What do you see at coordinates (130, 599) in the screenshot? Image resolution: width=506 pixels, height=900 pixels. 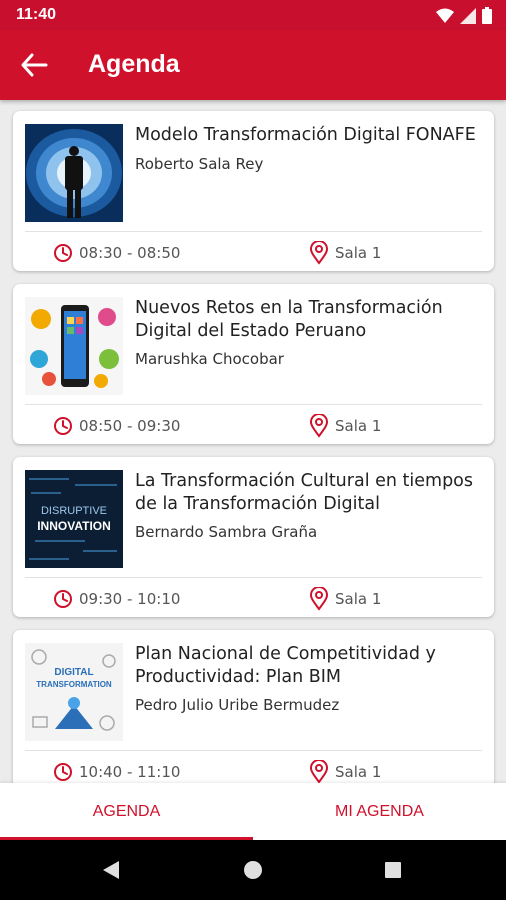 I see `session-time-text: 09:30 - 10:10` at bounding box center [130, 599].